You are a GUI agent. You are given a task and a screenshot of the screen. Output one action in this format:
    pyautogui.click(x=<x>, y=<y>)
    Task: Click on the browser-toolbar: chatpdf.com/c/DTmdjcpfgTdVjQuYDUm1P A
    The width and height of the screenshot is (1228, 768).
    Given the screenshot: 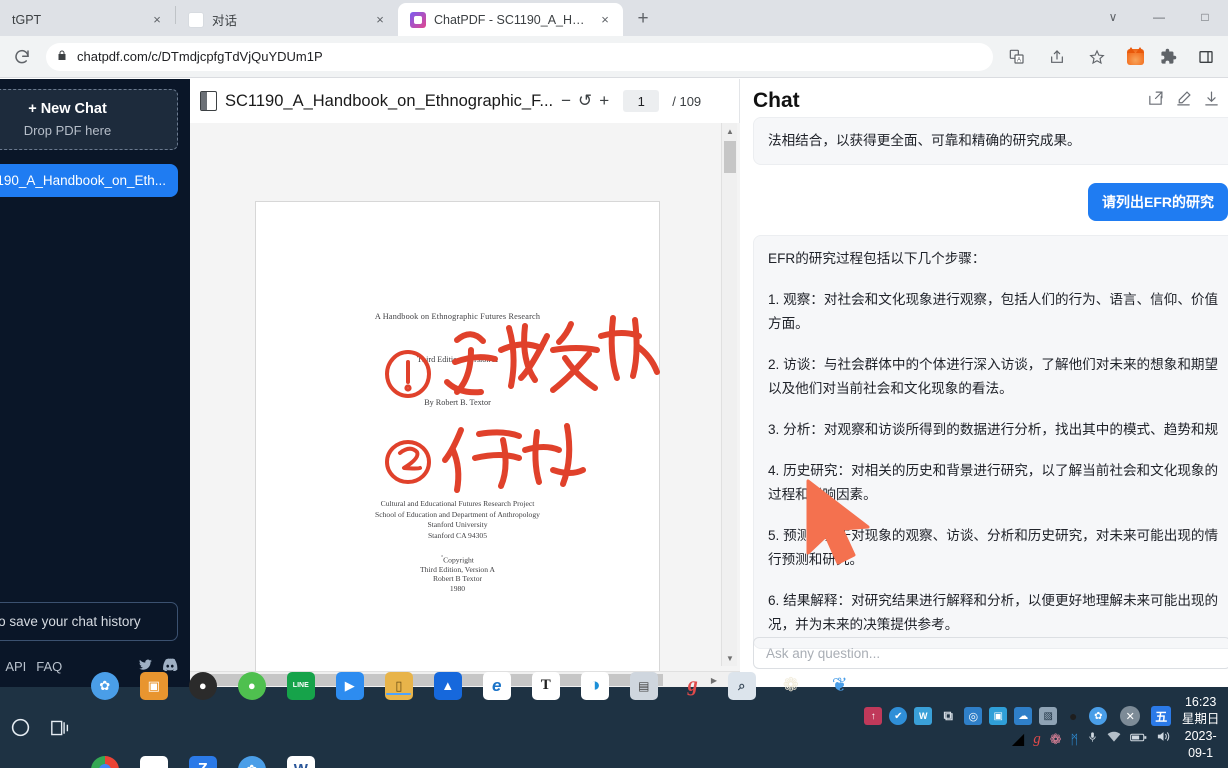 What is the action you would take?
    pyautogui.click(x=614, y=57)
    